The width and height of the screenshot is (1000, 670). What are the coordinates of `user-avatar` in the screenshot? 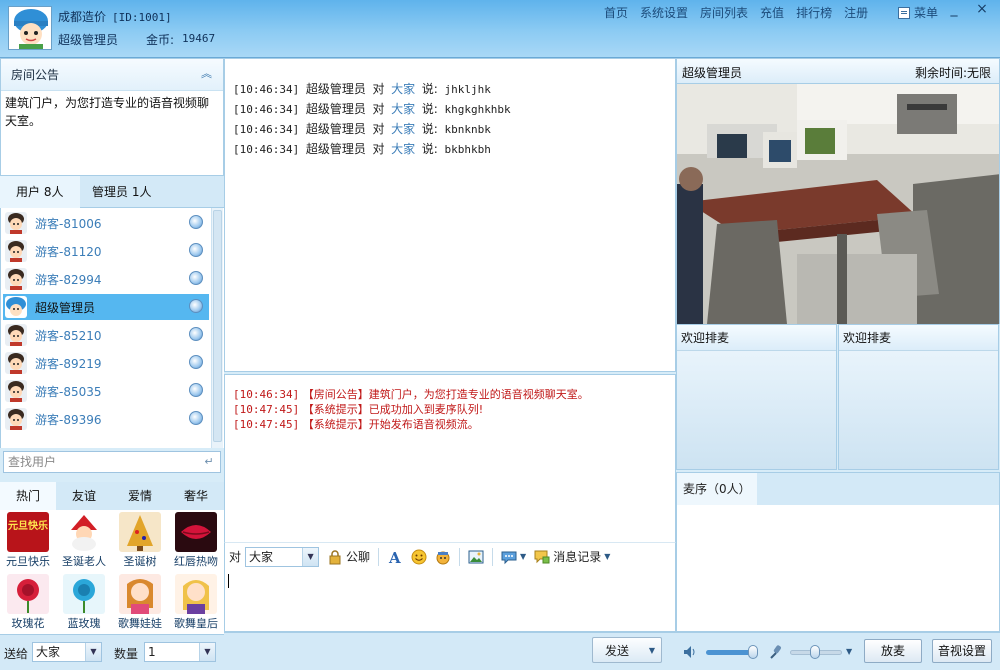 It's located at (30, 28).